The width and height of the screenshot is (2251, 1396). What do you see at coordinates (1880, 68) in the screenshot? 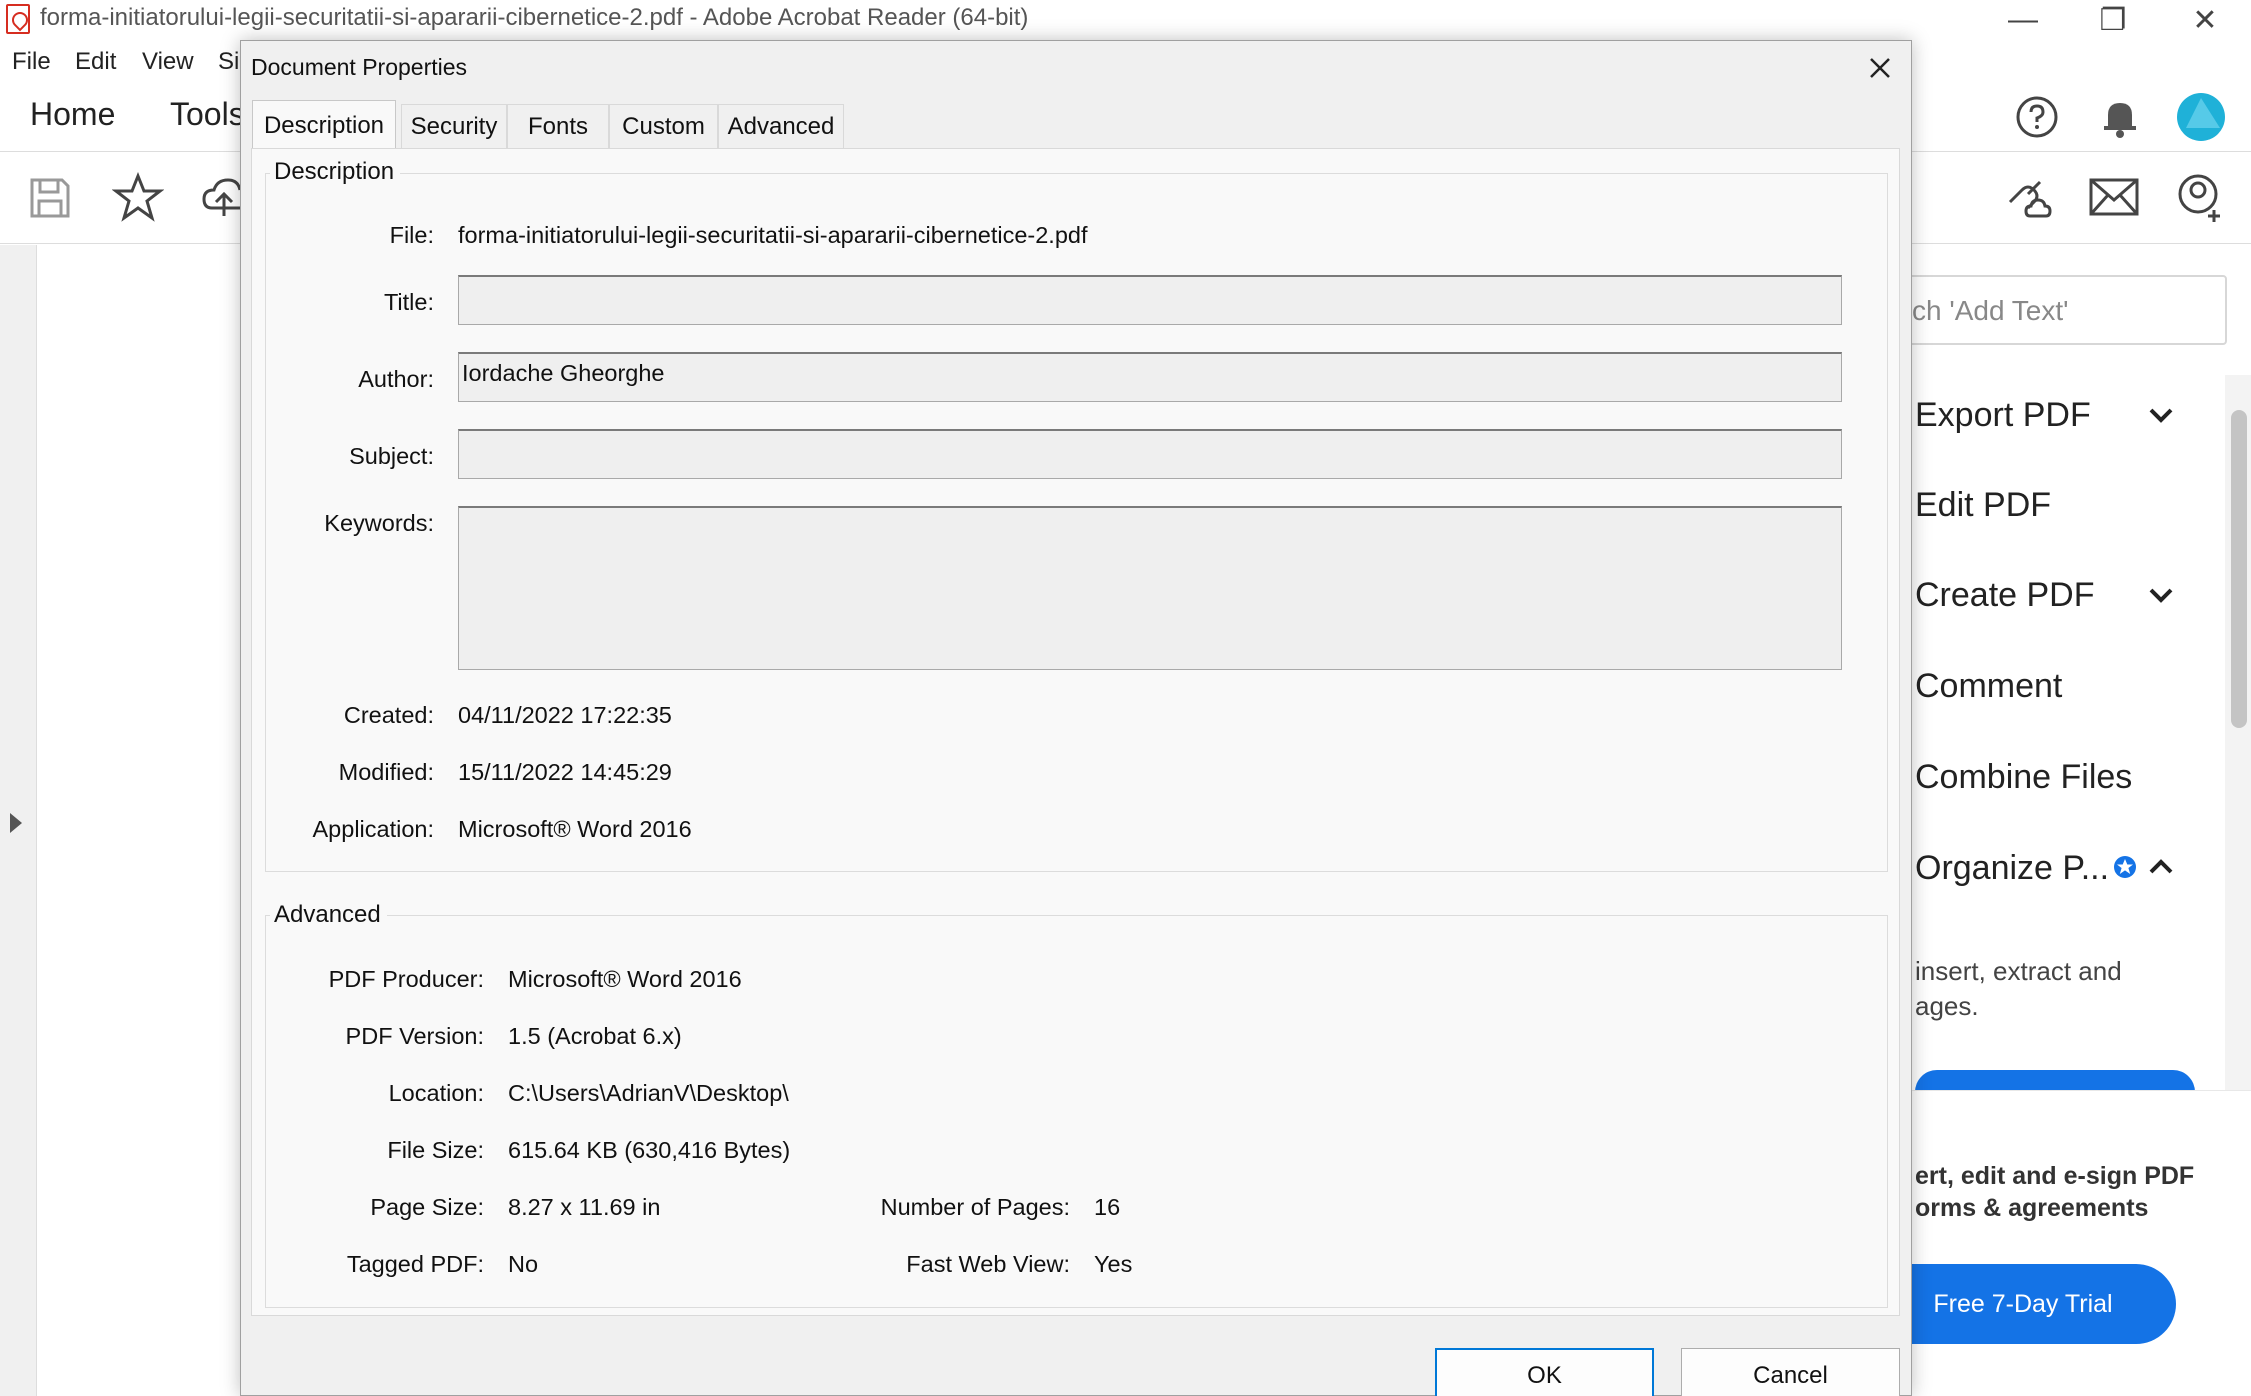
I see `dialog-close-icon` at bounding box center [1880, 68].